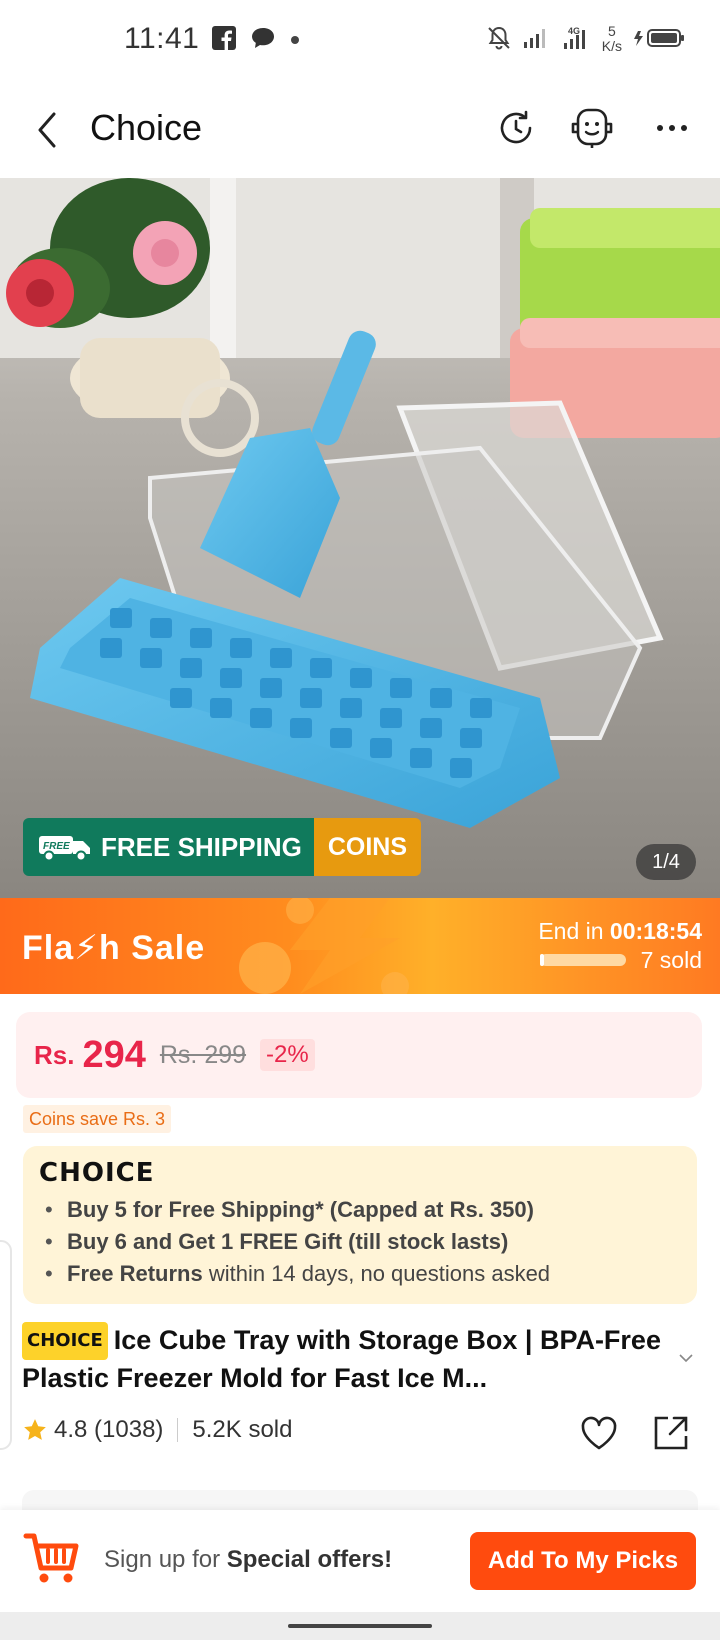 The image size is (720, 1640). I want to click on choice-tag: CHOICE, so click(65, 1341).